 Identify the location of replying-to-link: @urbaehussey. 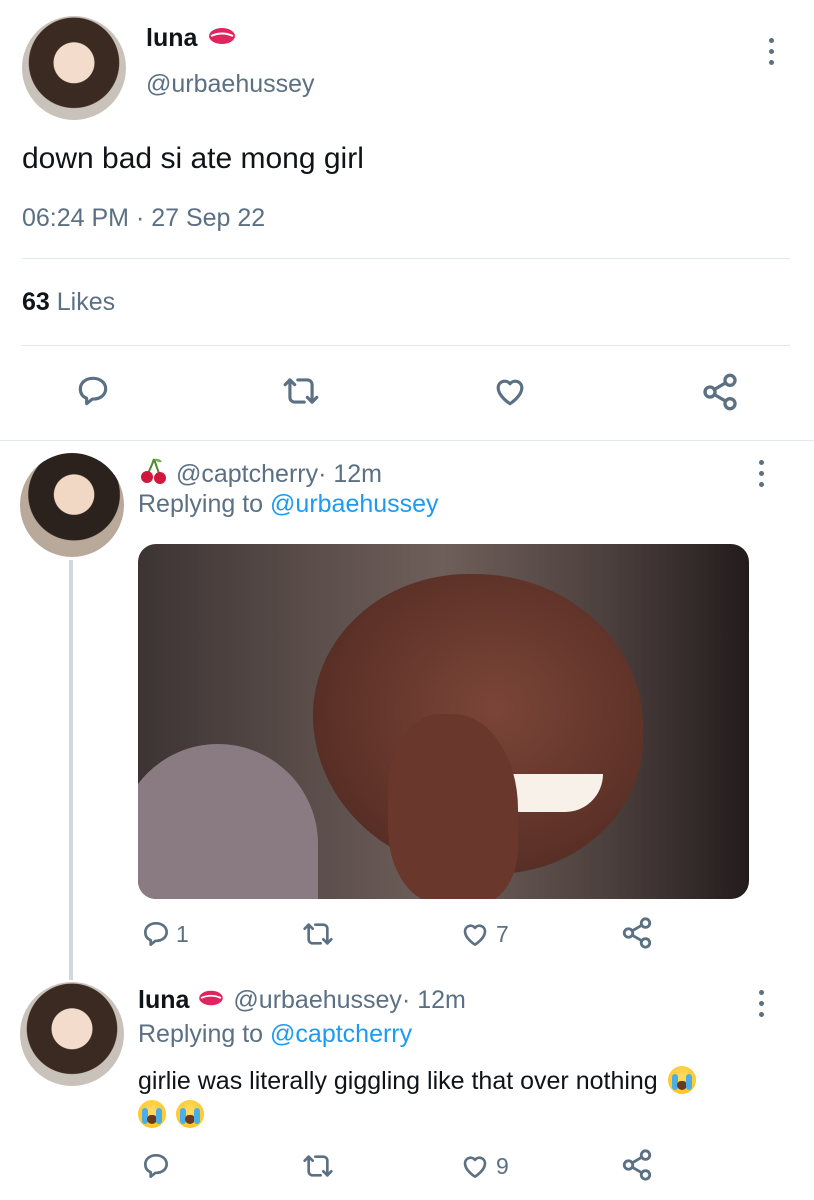
(354, 504).